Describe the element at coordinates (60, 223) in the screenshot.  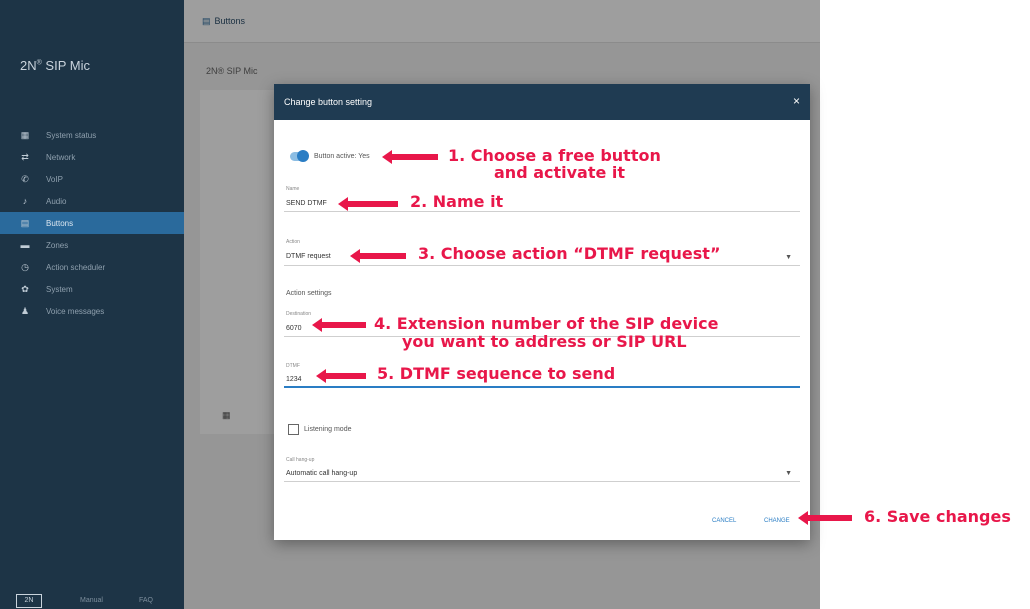
I see `sidebar-item-label: Buttons` at that location.